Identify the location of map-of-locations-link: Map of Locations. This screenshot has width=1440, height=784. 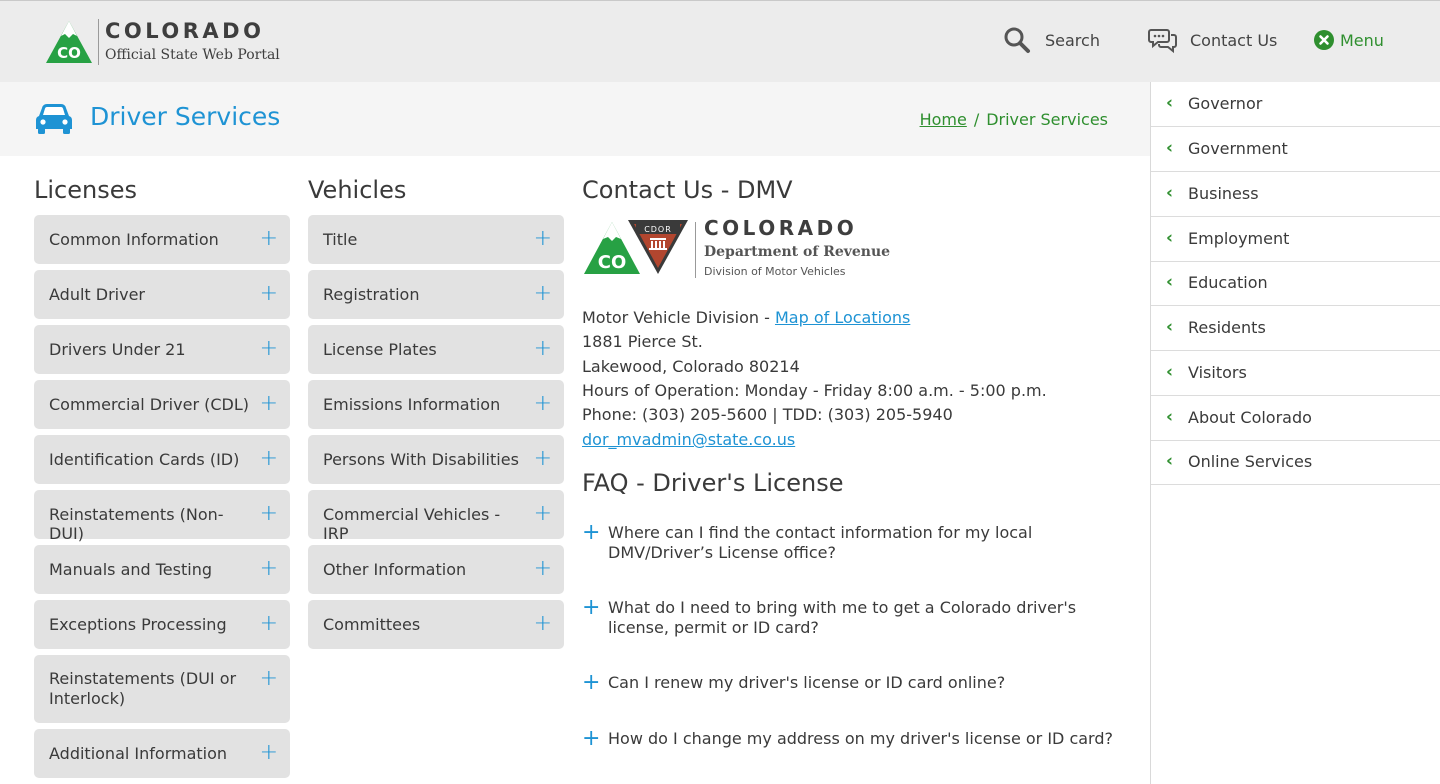
(842, 317).